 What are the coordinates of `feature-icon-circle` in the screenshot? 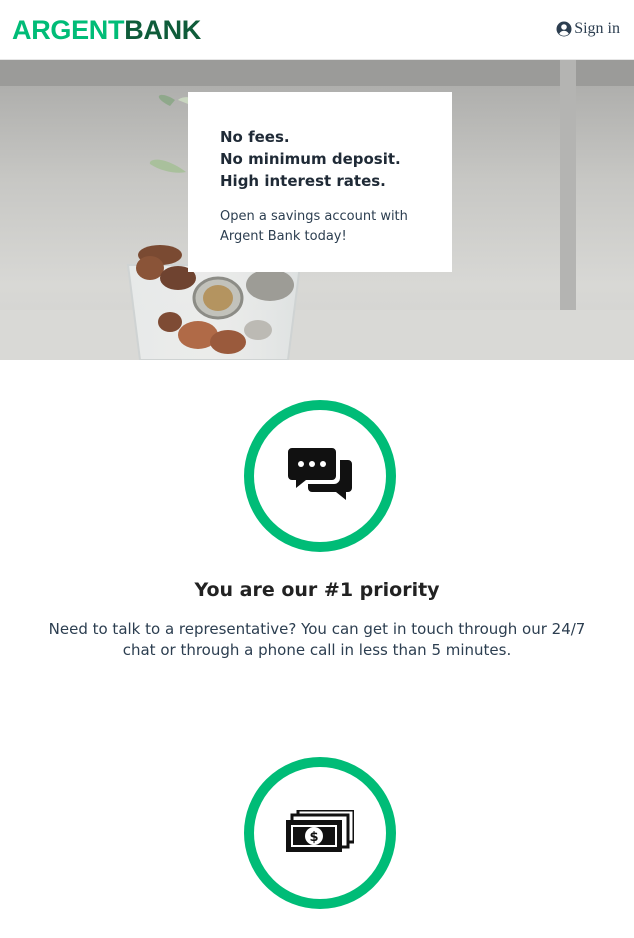 It's located at (320, 476).